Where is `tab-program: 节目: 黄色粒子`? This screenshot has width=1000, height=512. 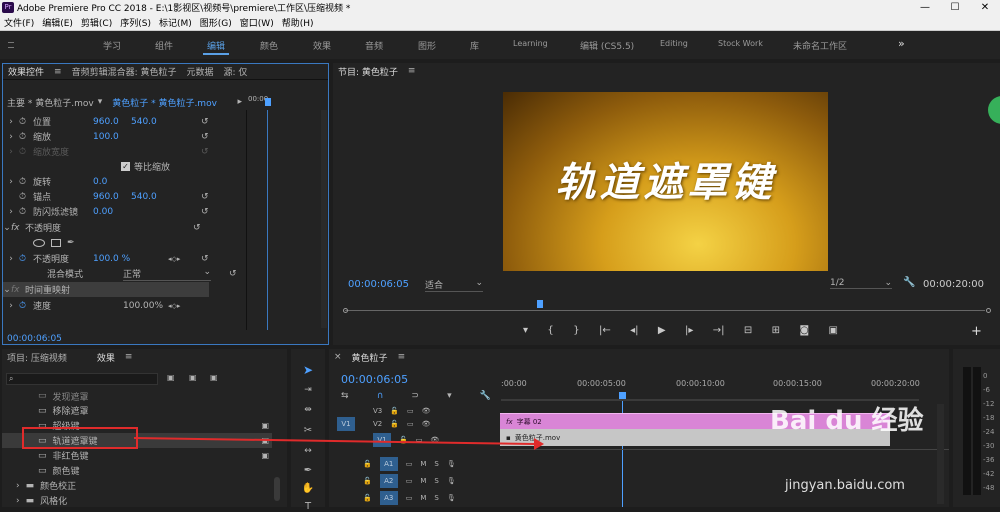 tab-program: 节目: 黄色粒子 is located at coordinates (368, 71).